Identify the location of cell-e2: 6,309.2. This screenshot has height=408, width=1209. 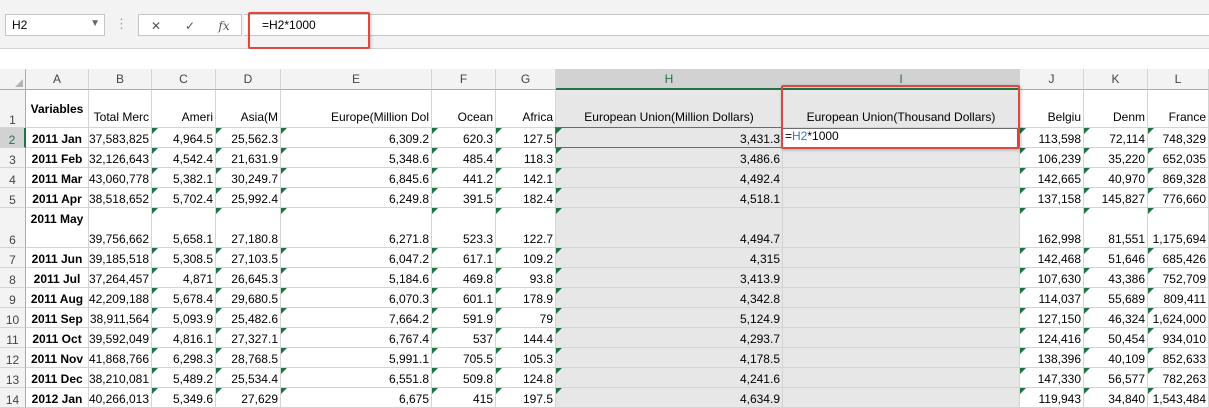
(356, 138).